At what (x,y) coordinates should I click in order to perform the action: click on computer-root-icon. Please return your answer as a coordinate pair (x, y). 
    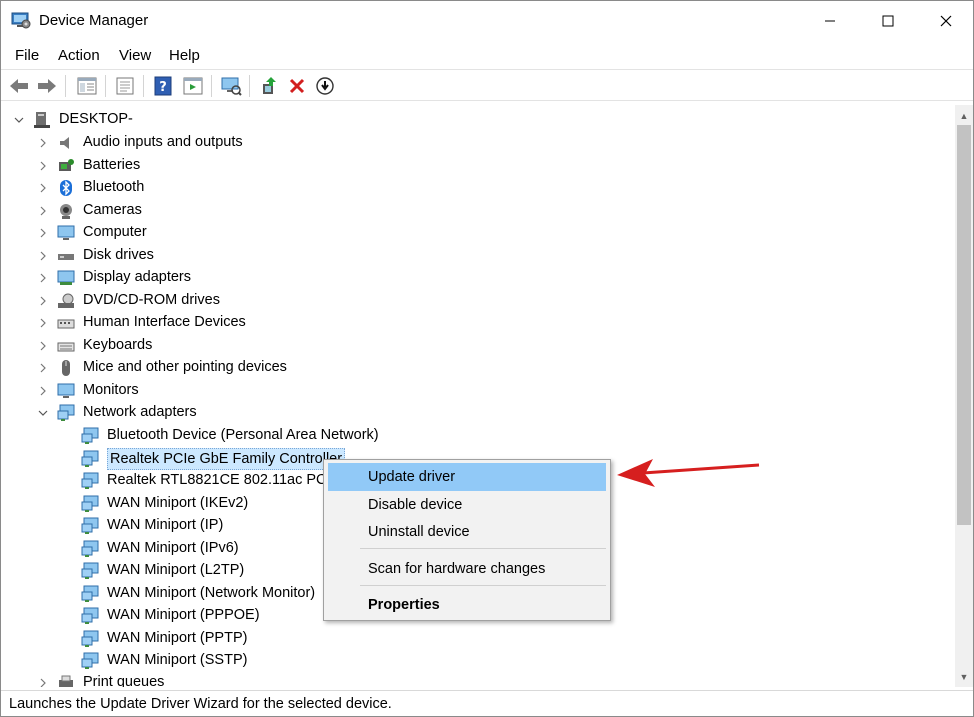
    Looking at the image, I should click on (42, 120).